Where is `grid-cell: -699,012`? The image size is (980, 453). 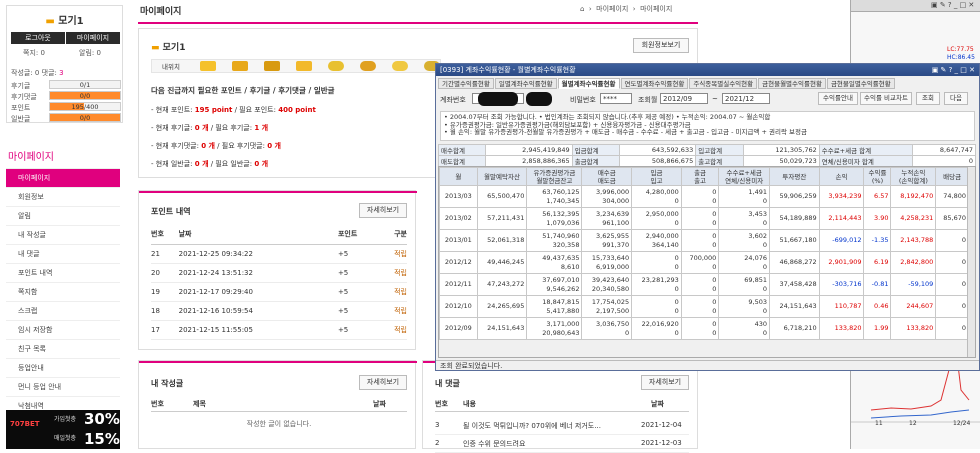
grid-cell: -699,012 is located at coordinates (841, 240).